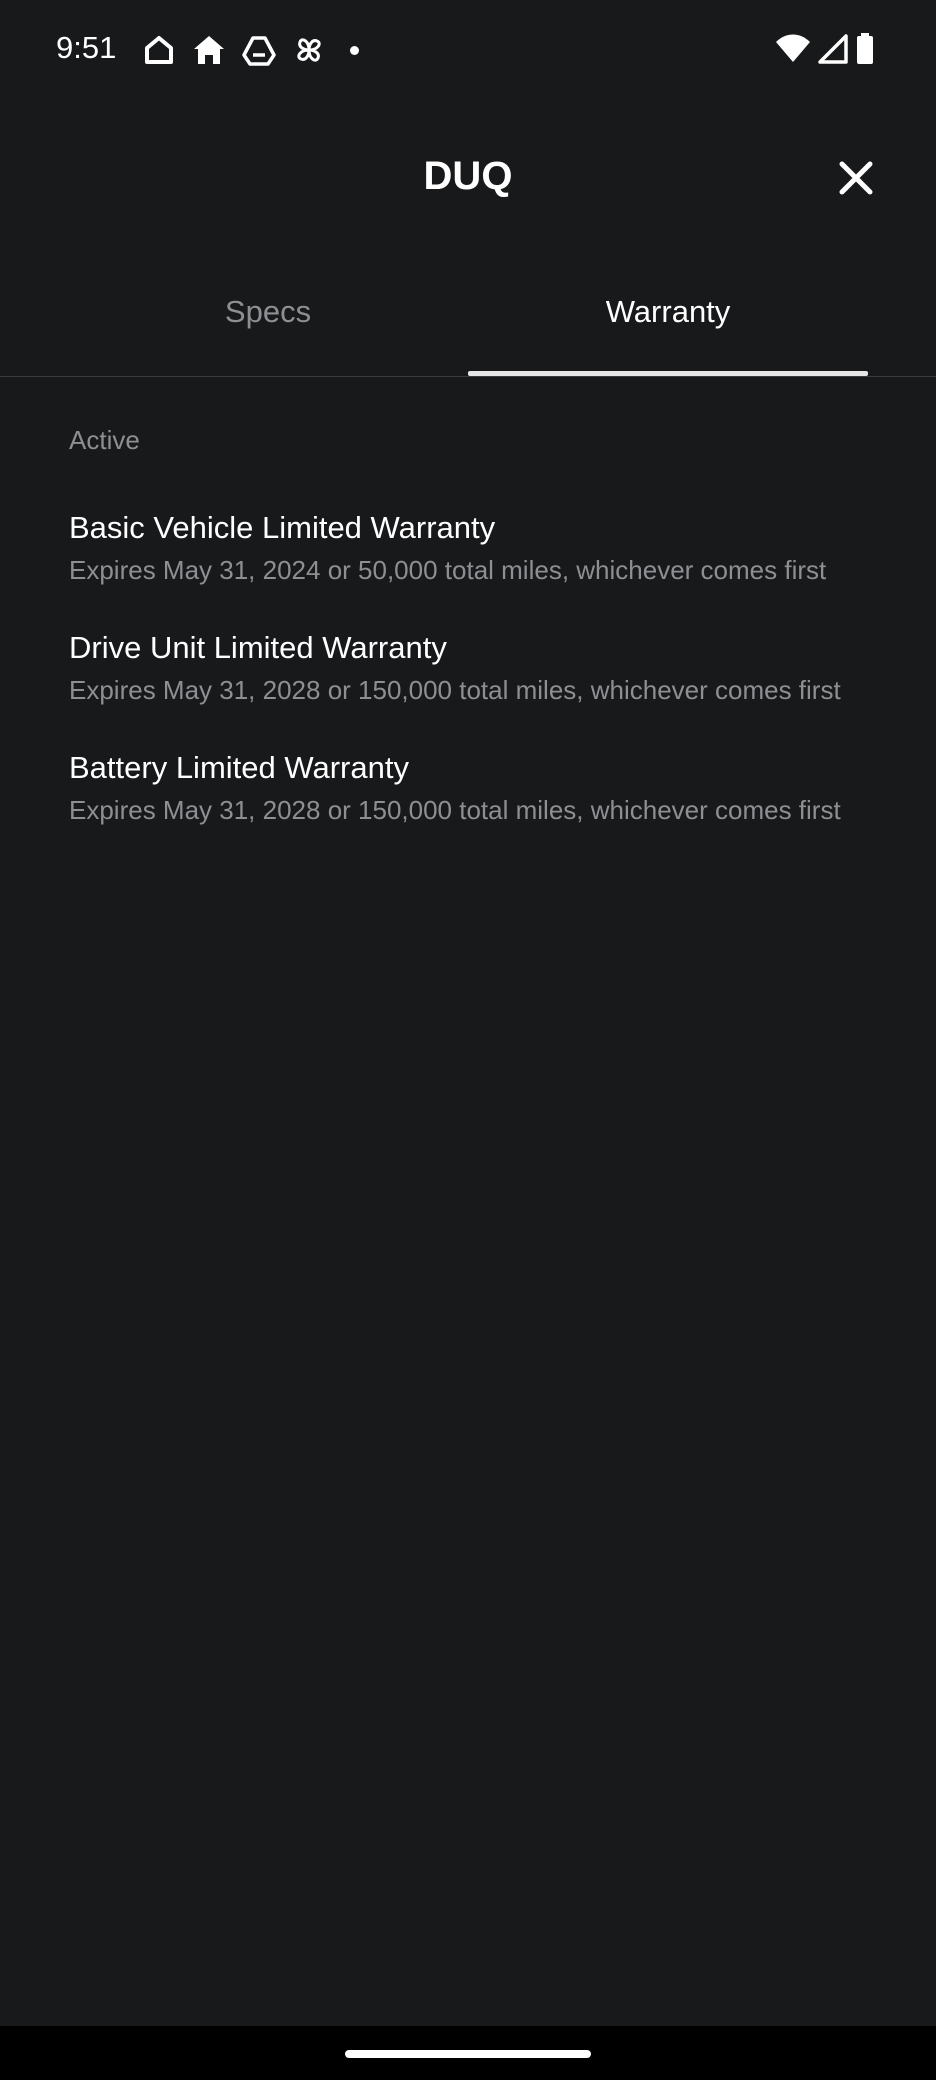  I want to click on drive-icon, so click(259, 51).